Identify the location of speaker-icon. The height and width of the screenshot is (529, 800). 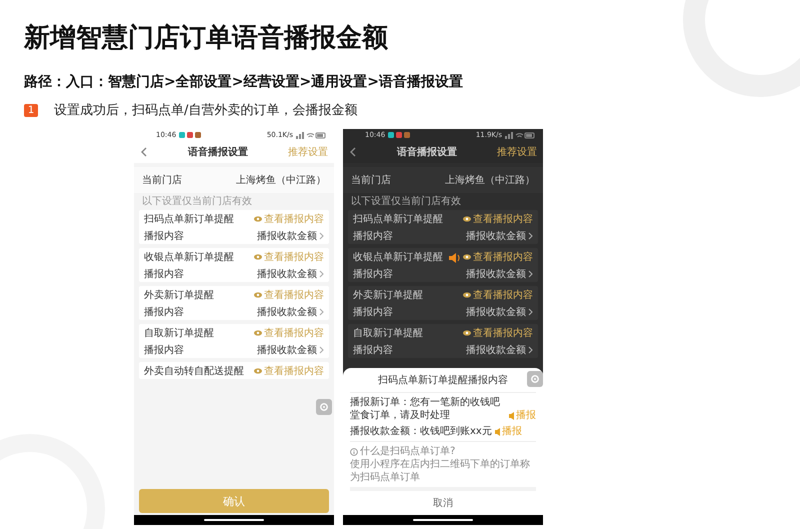
(454, 258).